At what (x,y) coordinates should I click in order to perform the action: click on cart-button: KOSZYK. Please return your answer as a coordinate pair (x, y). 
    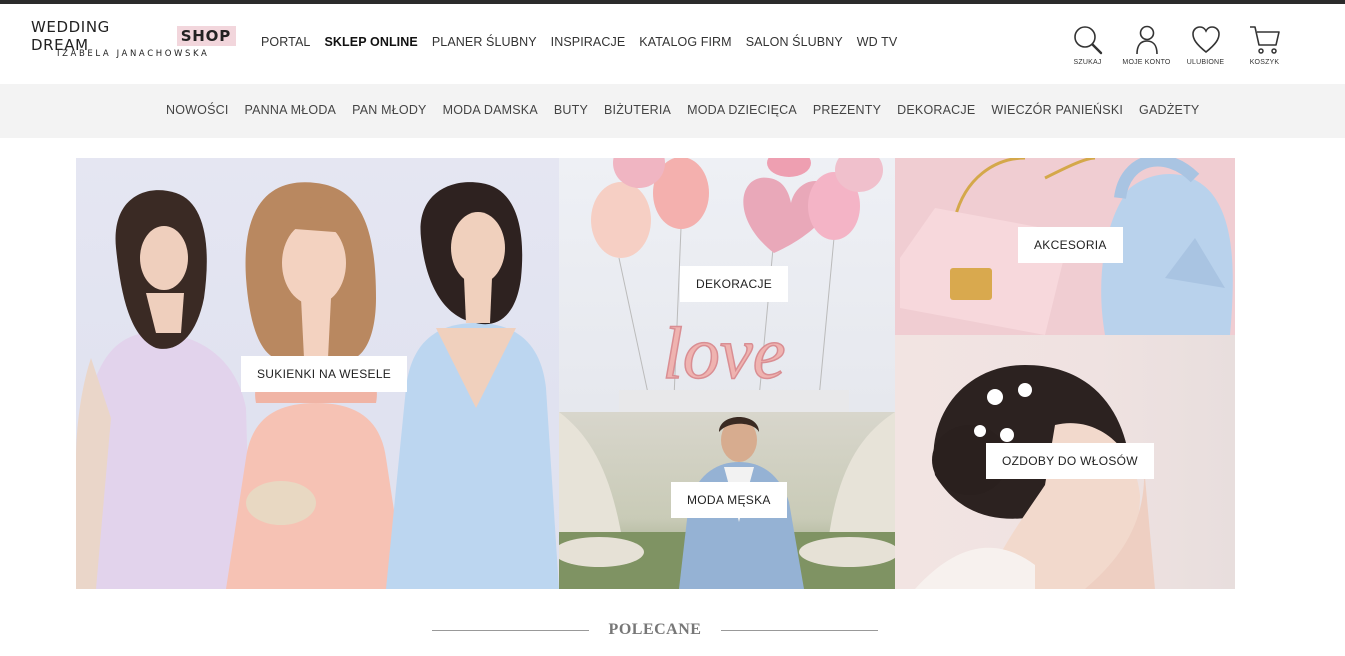
    Looking at the image, I should click on (1264, 45).